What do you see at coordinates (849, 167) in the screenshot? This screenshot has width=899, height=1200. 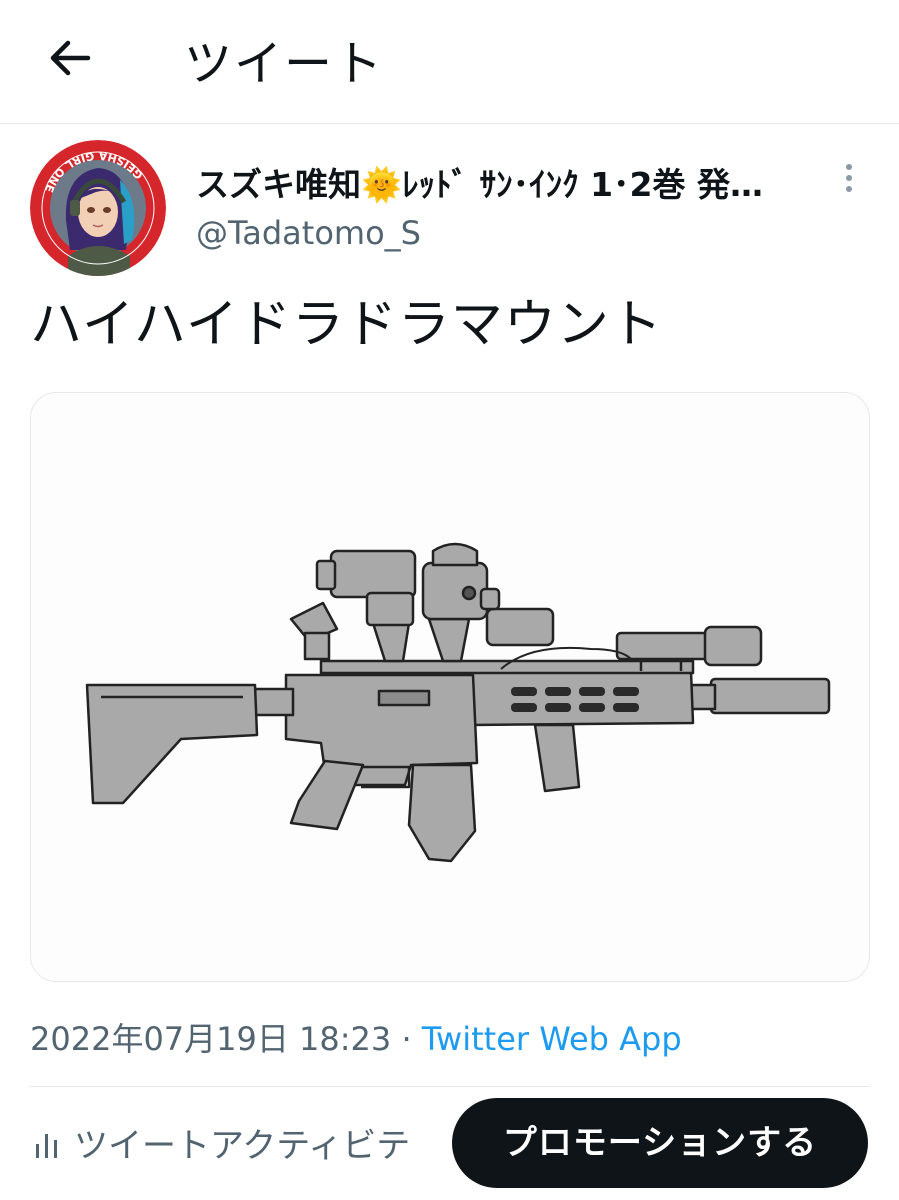 I see `more-dots-icon` at bounding box center [849, 167].